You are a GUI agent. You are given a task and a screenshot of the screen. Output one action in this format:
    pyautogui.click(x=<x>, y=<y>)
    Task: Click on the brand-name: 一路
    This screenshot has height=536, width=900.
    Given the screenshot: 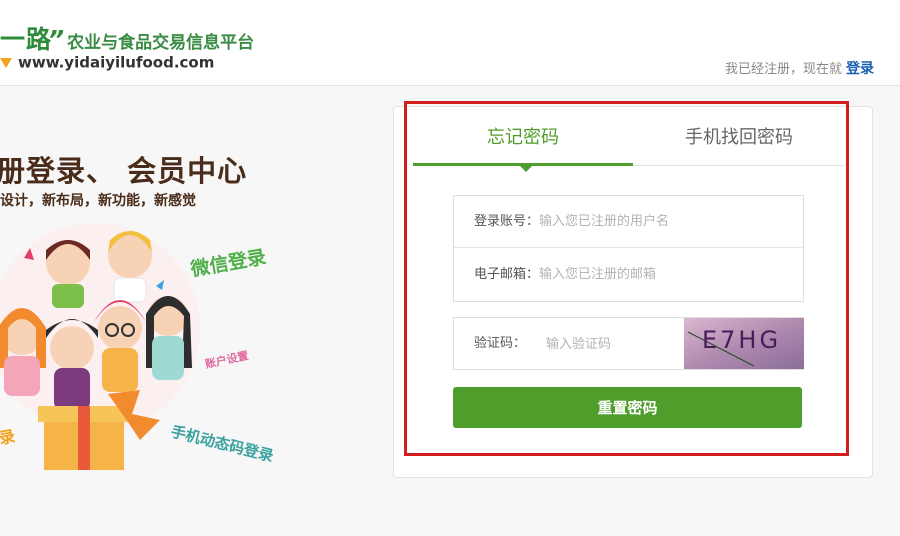 What is the action you would take?
    pyautogui.click(x=26, y=39)
    